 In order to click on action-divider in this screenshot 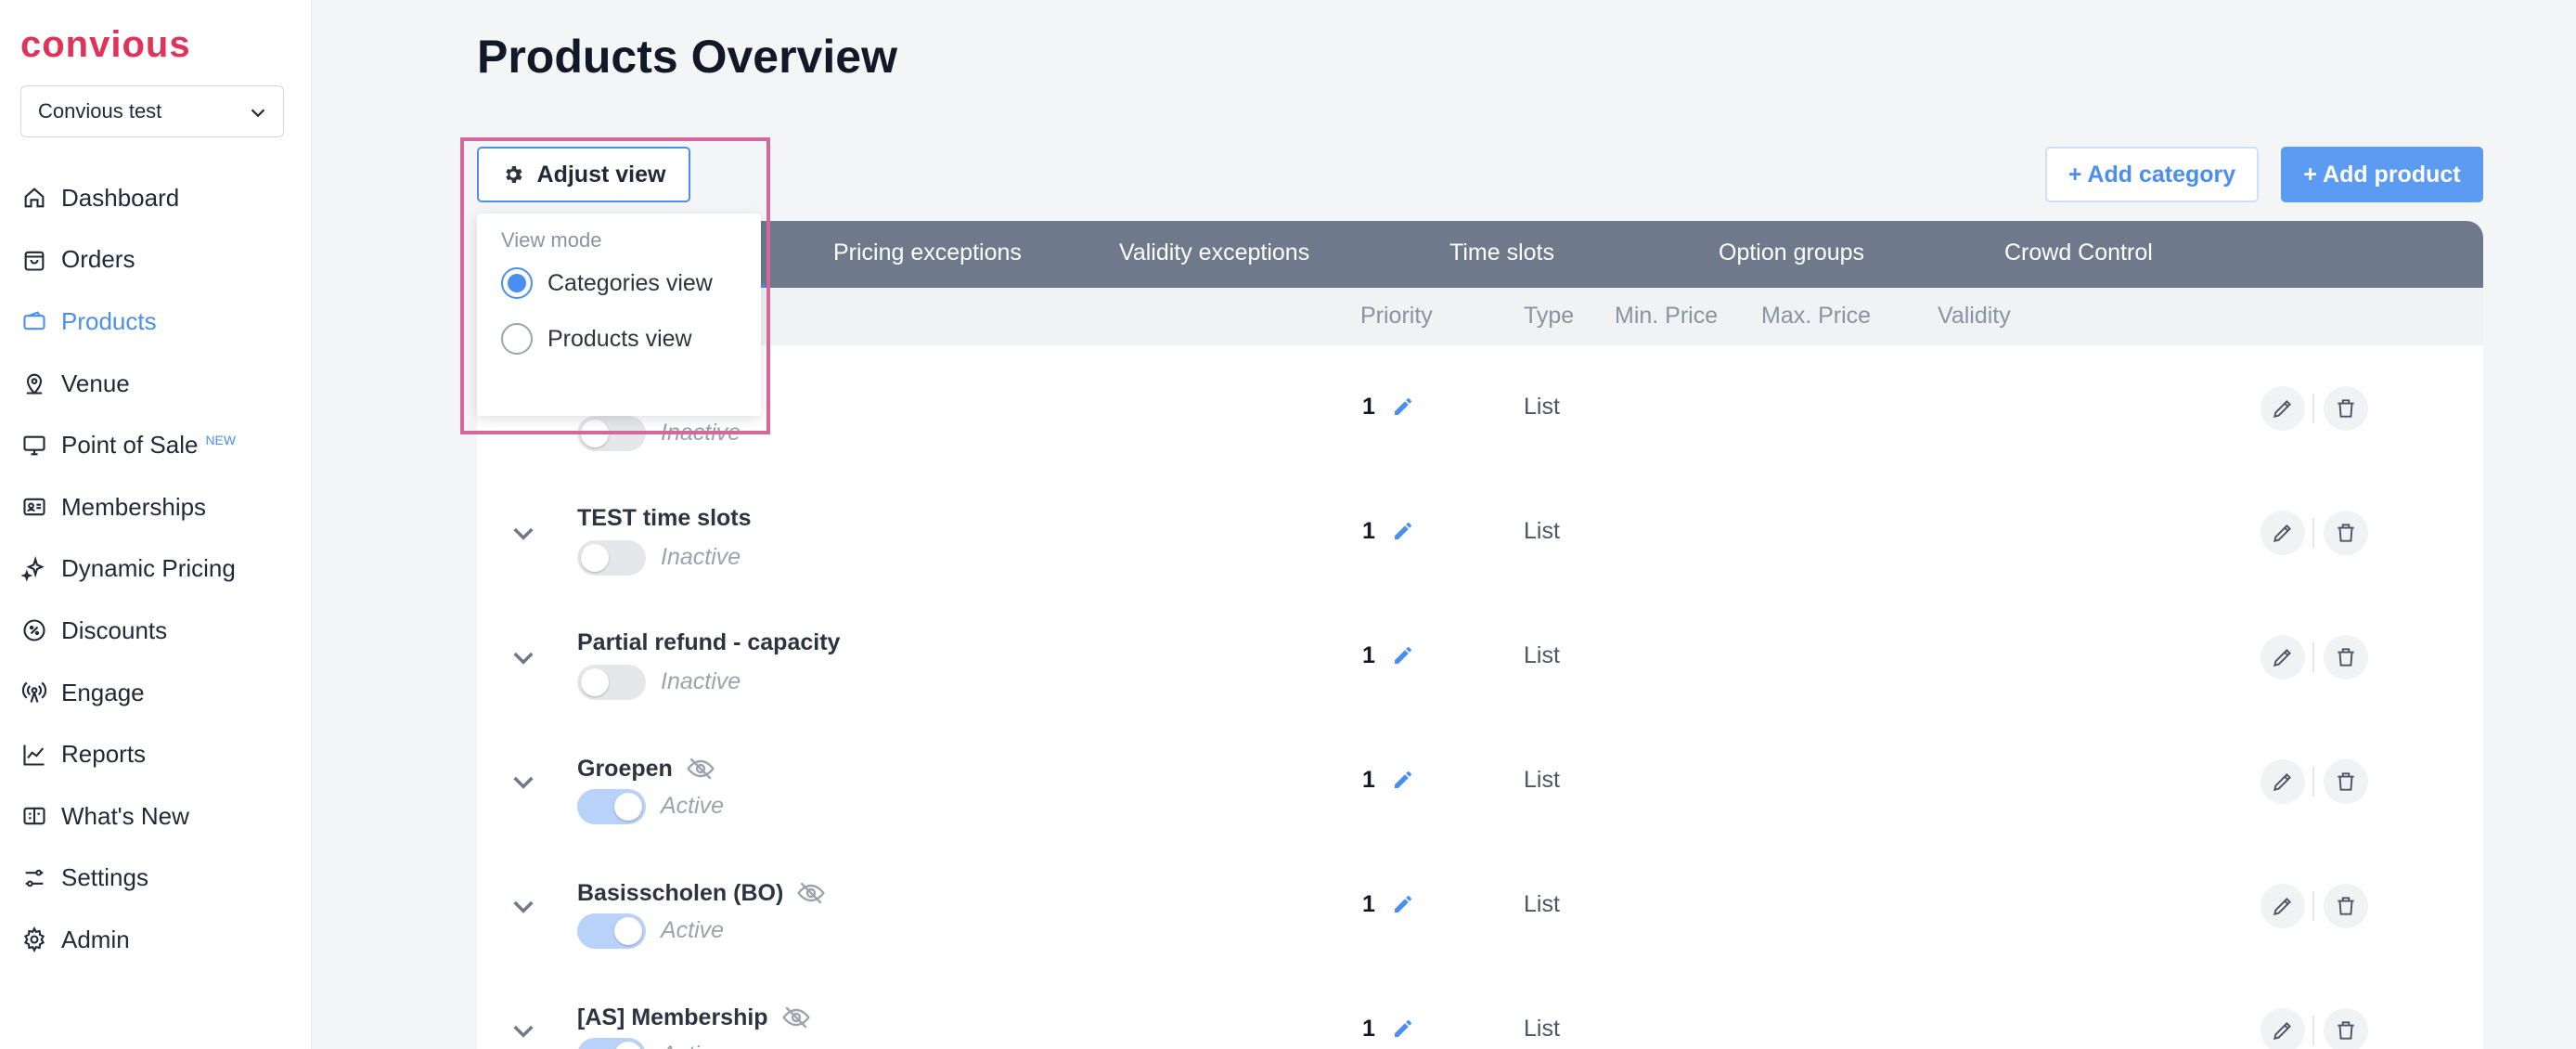, I will do `click(2313, 409)`.